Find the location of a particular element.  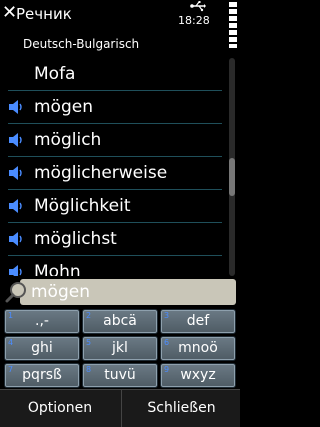

word-label: mögen is located at coordinates (63, 107).